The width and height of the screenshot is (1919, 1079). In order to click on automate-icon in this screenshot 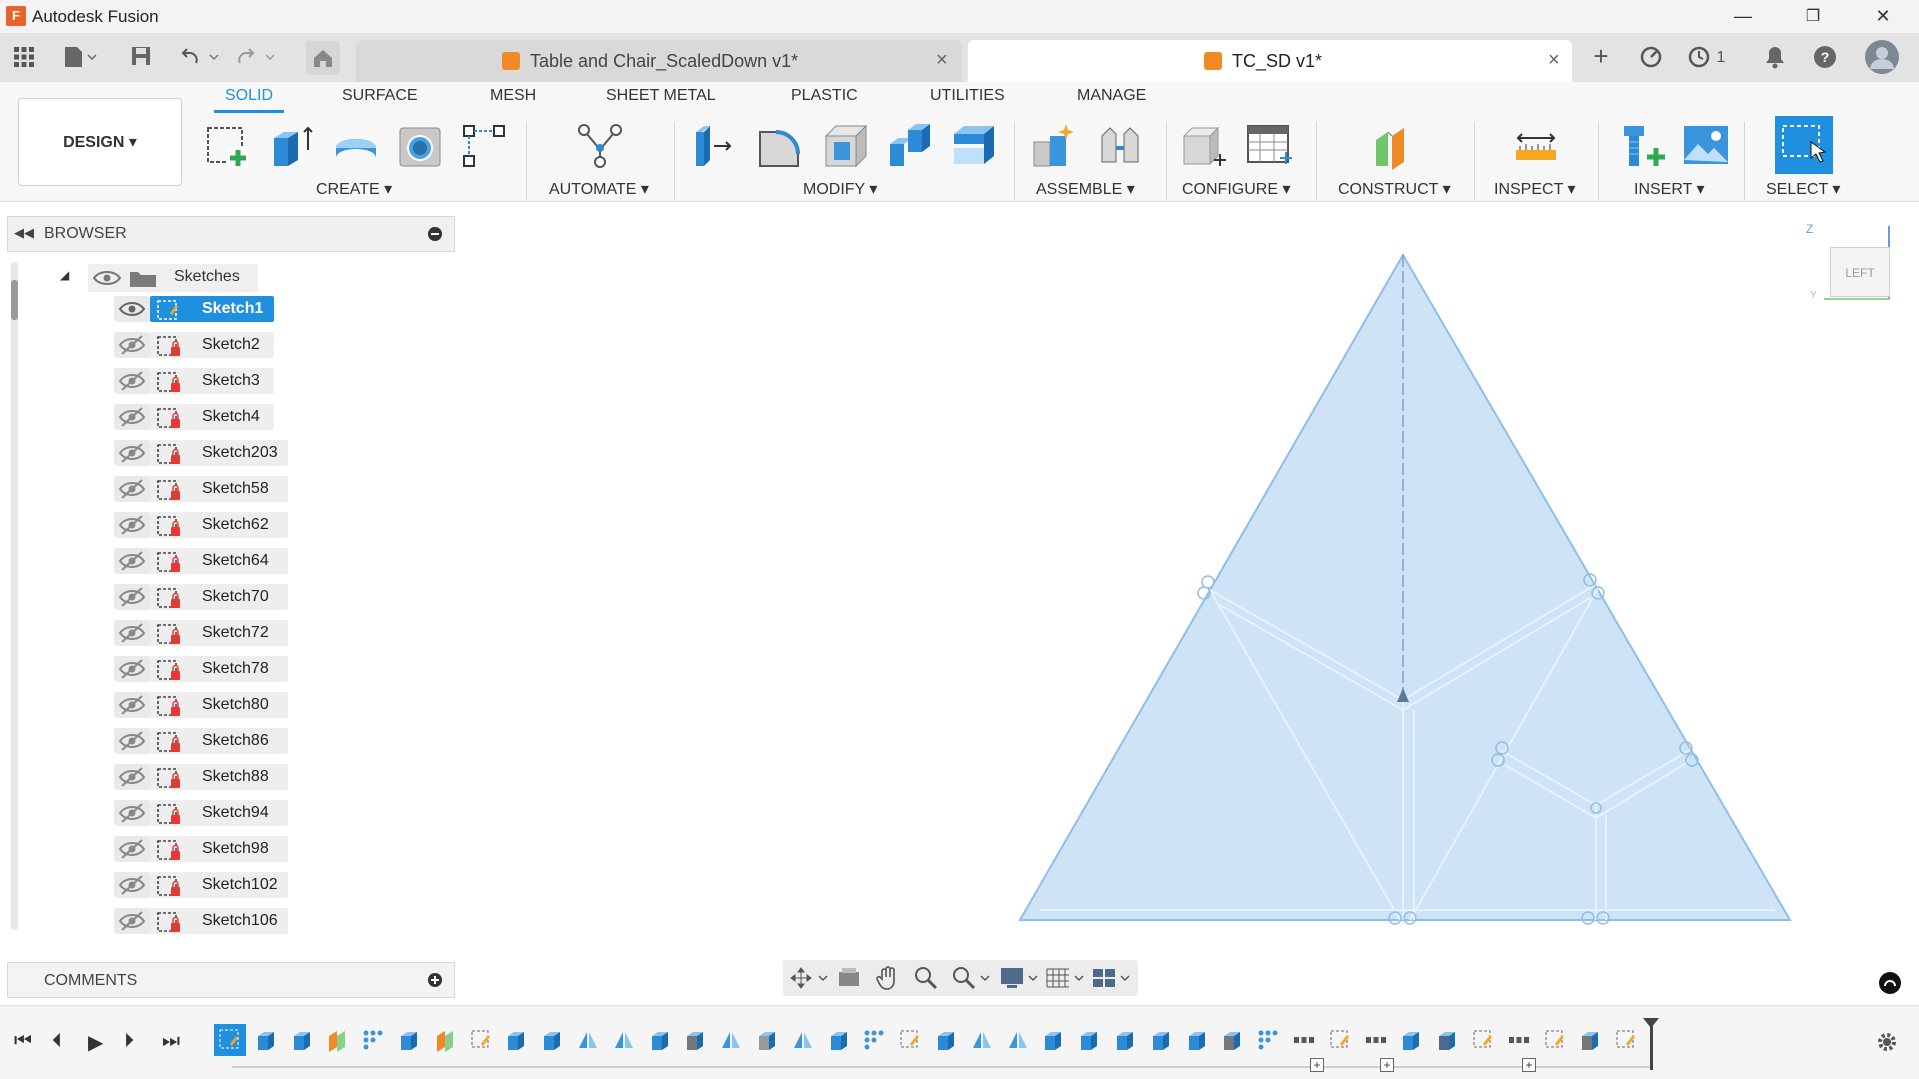, I will do `click(600, 146)`.